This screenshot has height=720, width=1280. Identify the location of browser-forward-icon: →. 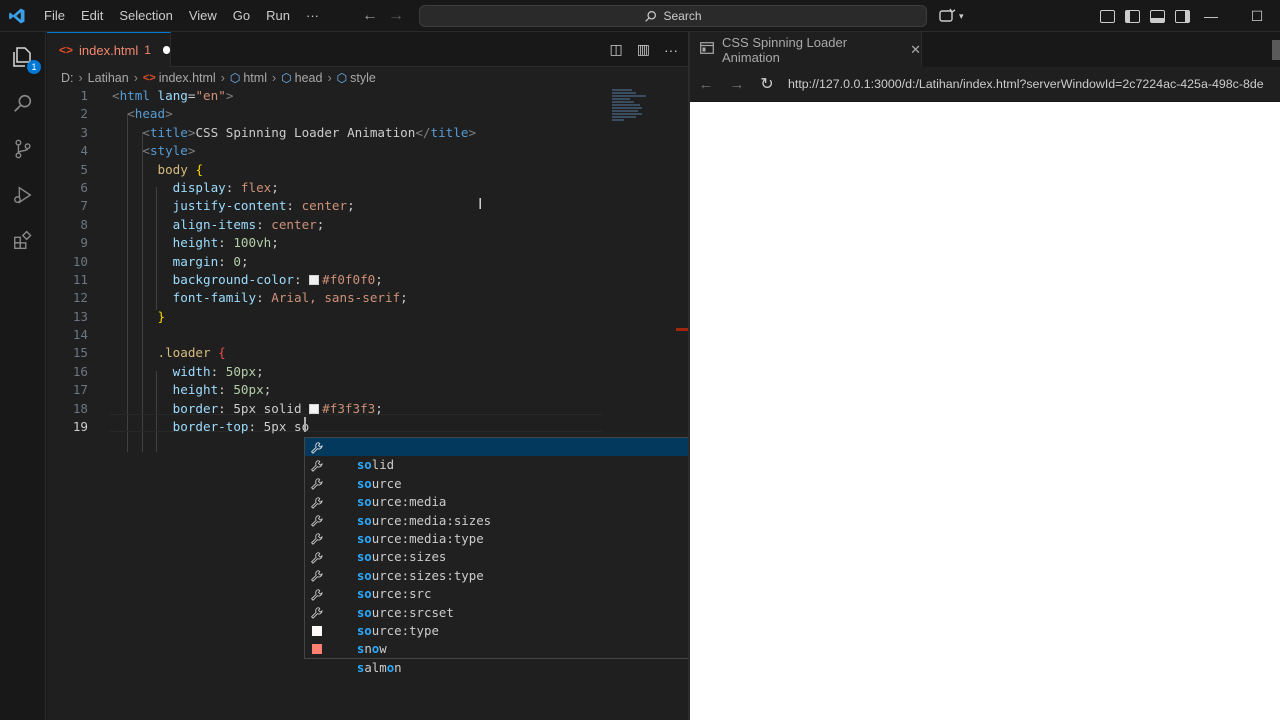
(737, 84).